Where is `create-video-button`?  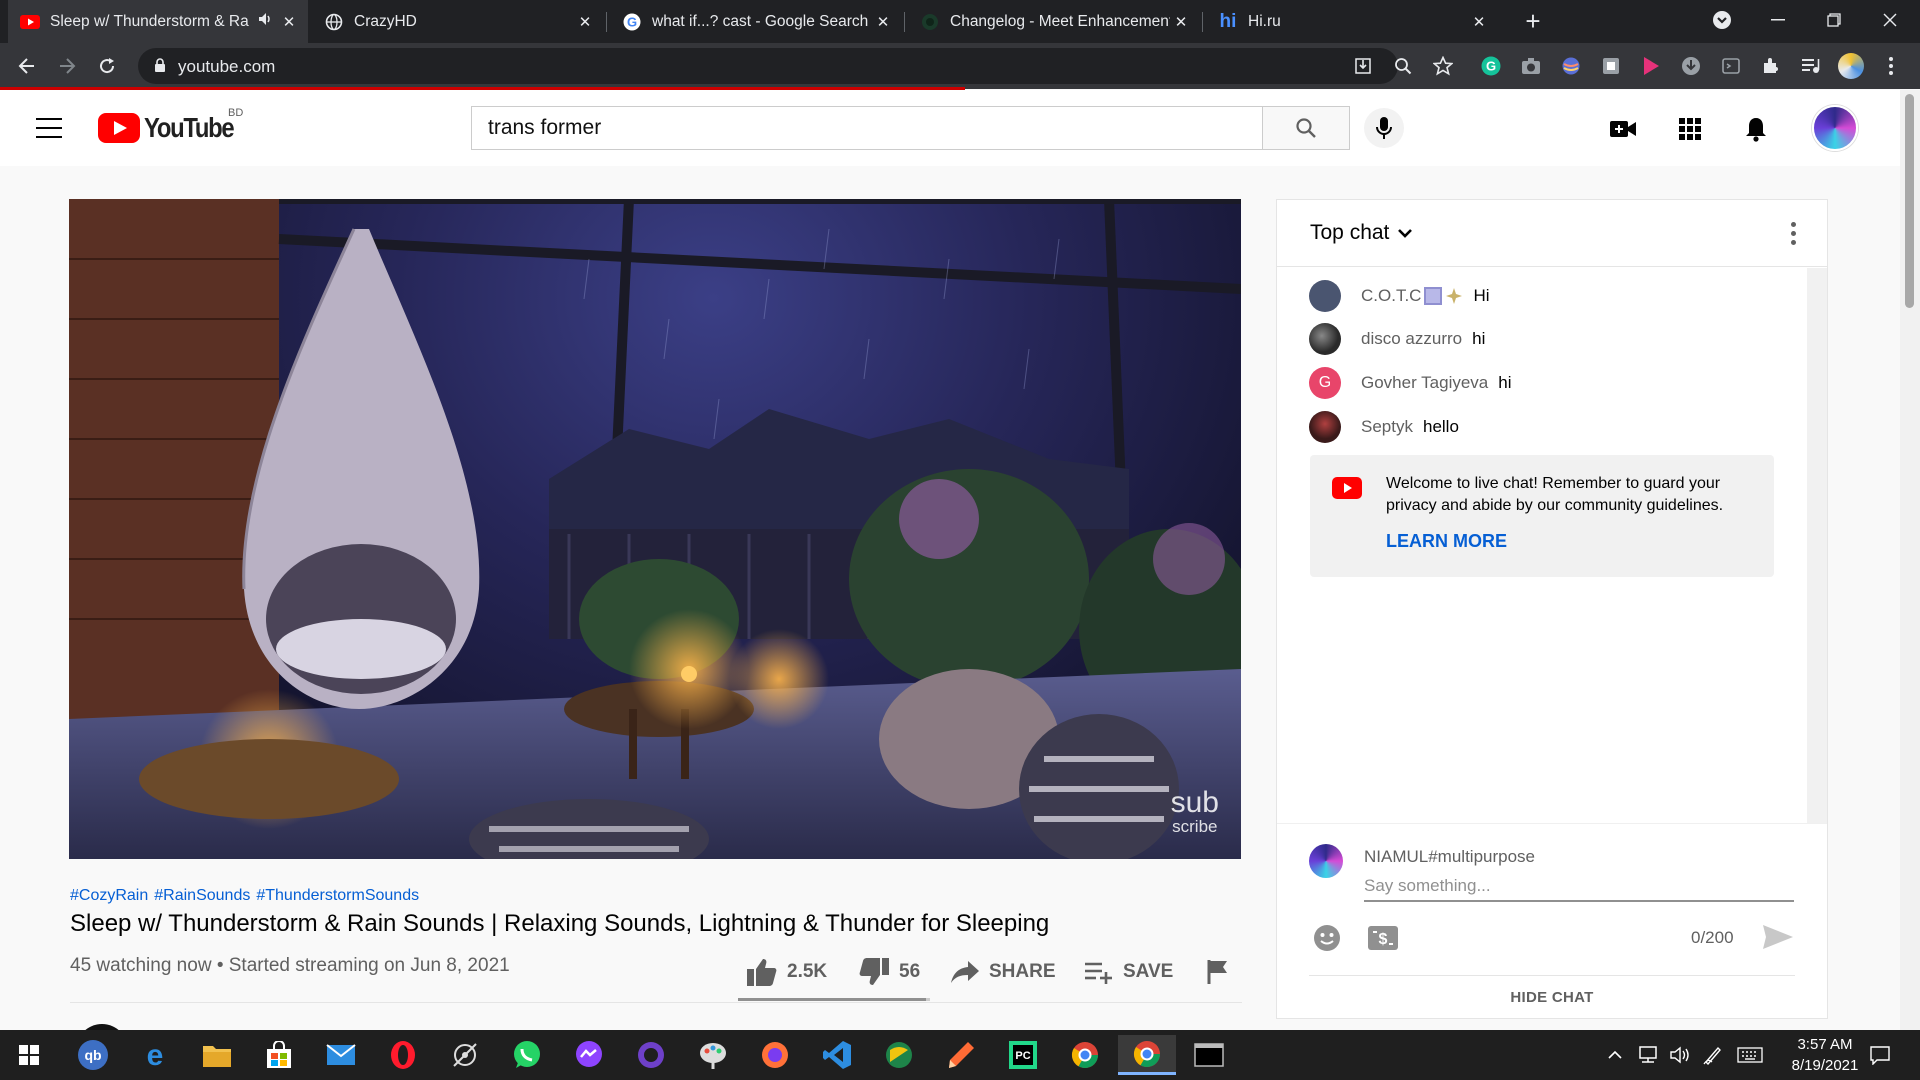
create-video-button is located at coordinates (1623, 129).